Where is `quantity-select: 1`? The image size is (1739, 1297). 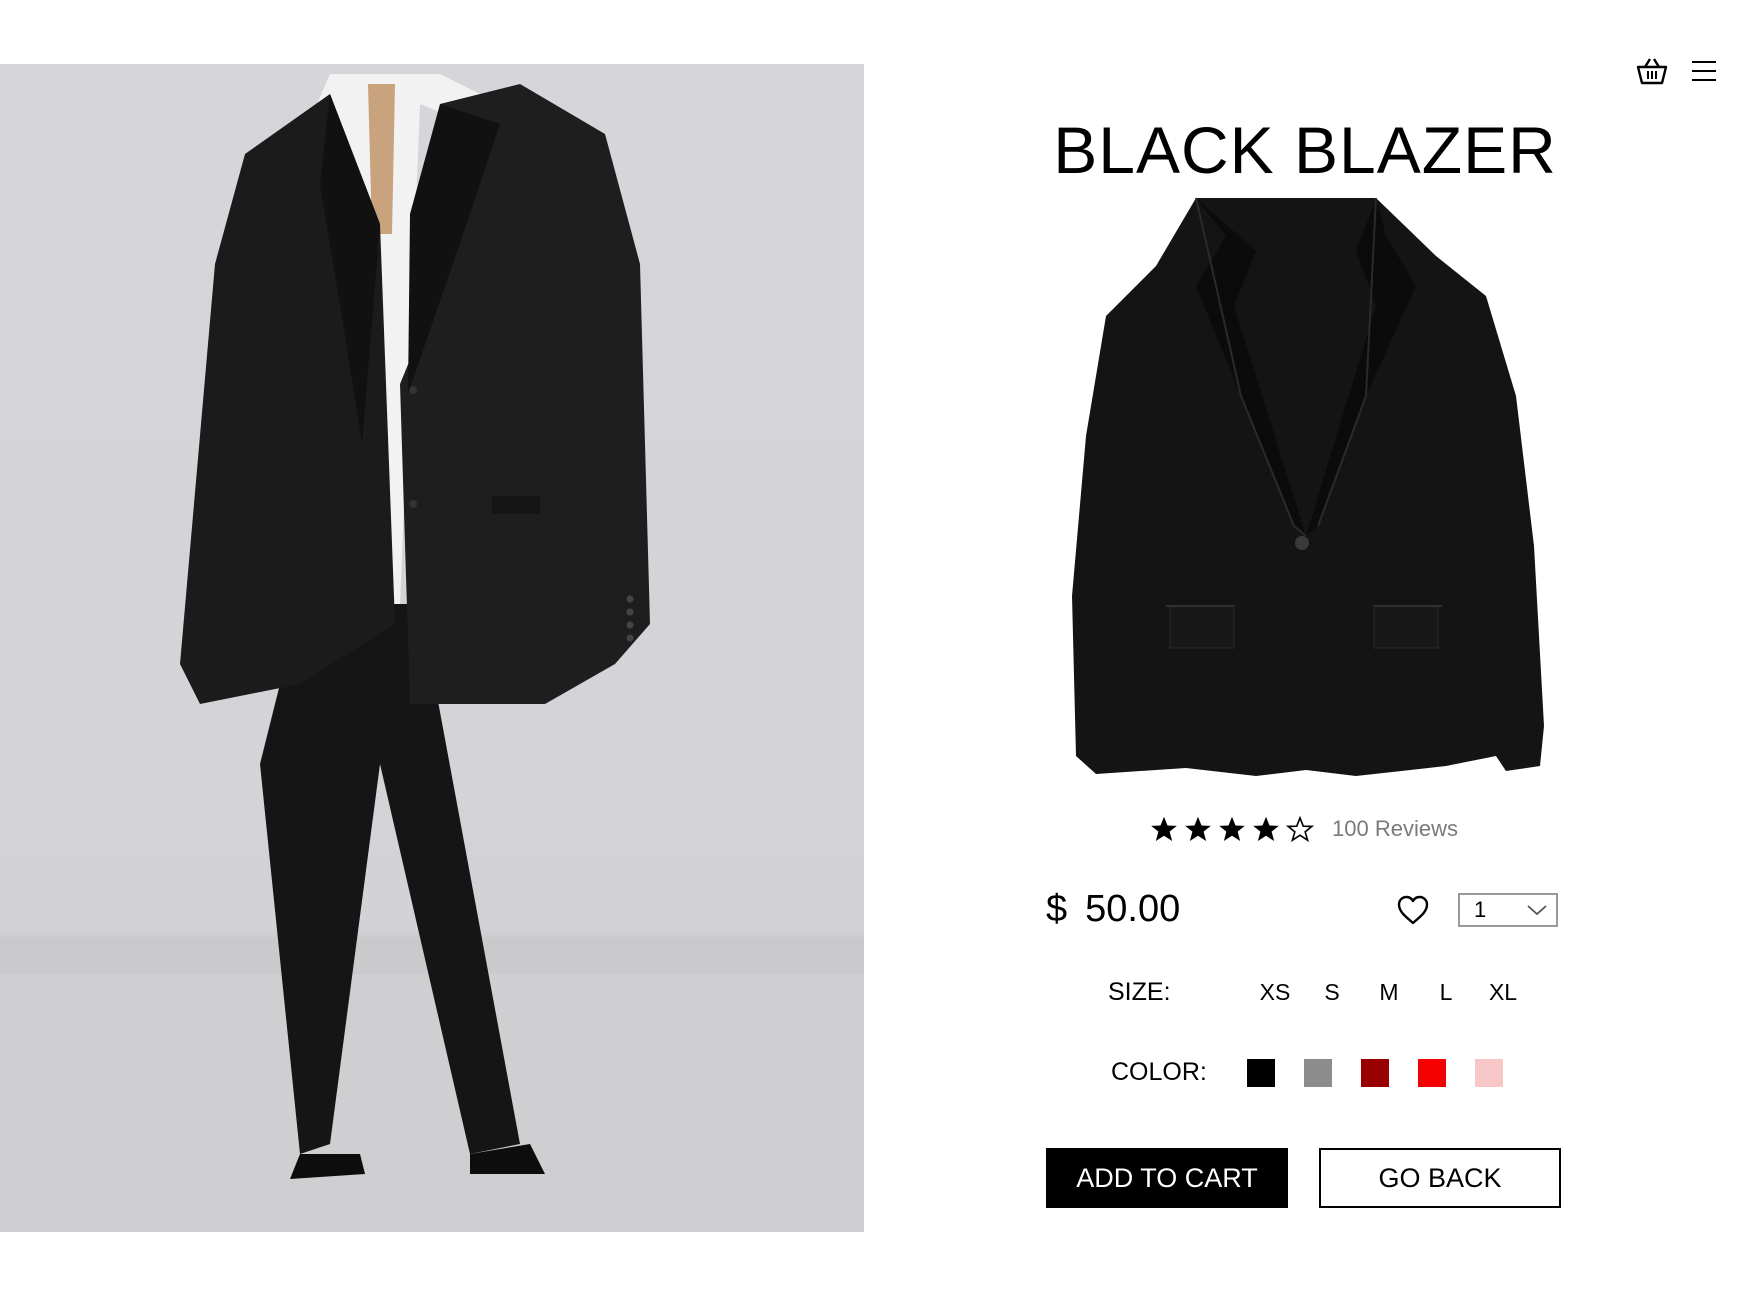 quantity-select: 1 is located at coordinates (1508, 910).